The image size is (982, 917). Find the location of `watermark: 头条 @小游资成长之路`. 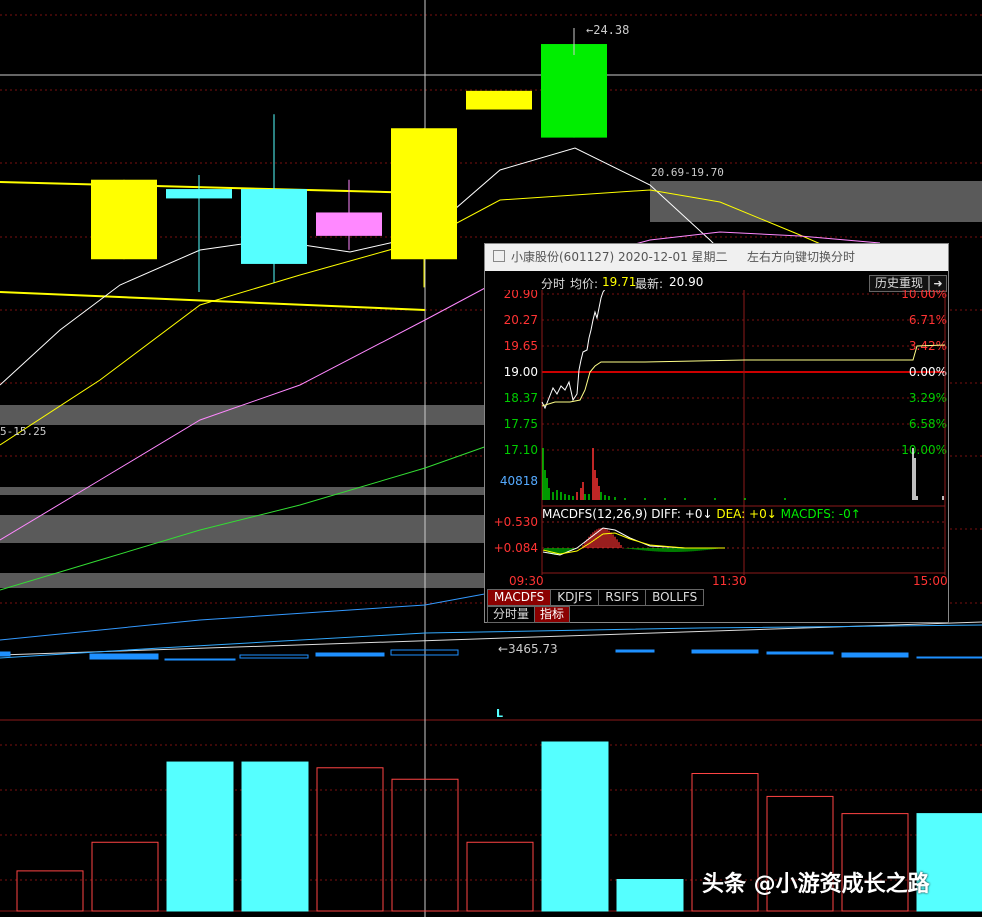

watermark: 头条 @小游资成长之路 is located at coordinates (816, 884).